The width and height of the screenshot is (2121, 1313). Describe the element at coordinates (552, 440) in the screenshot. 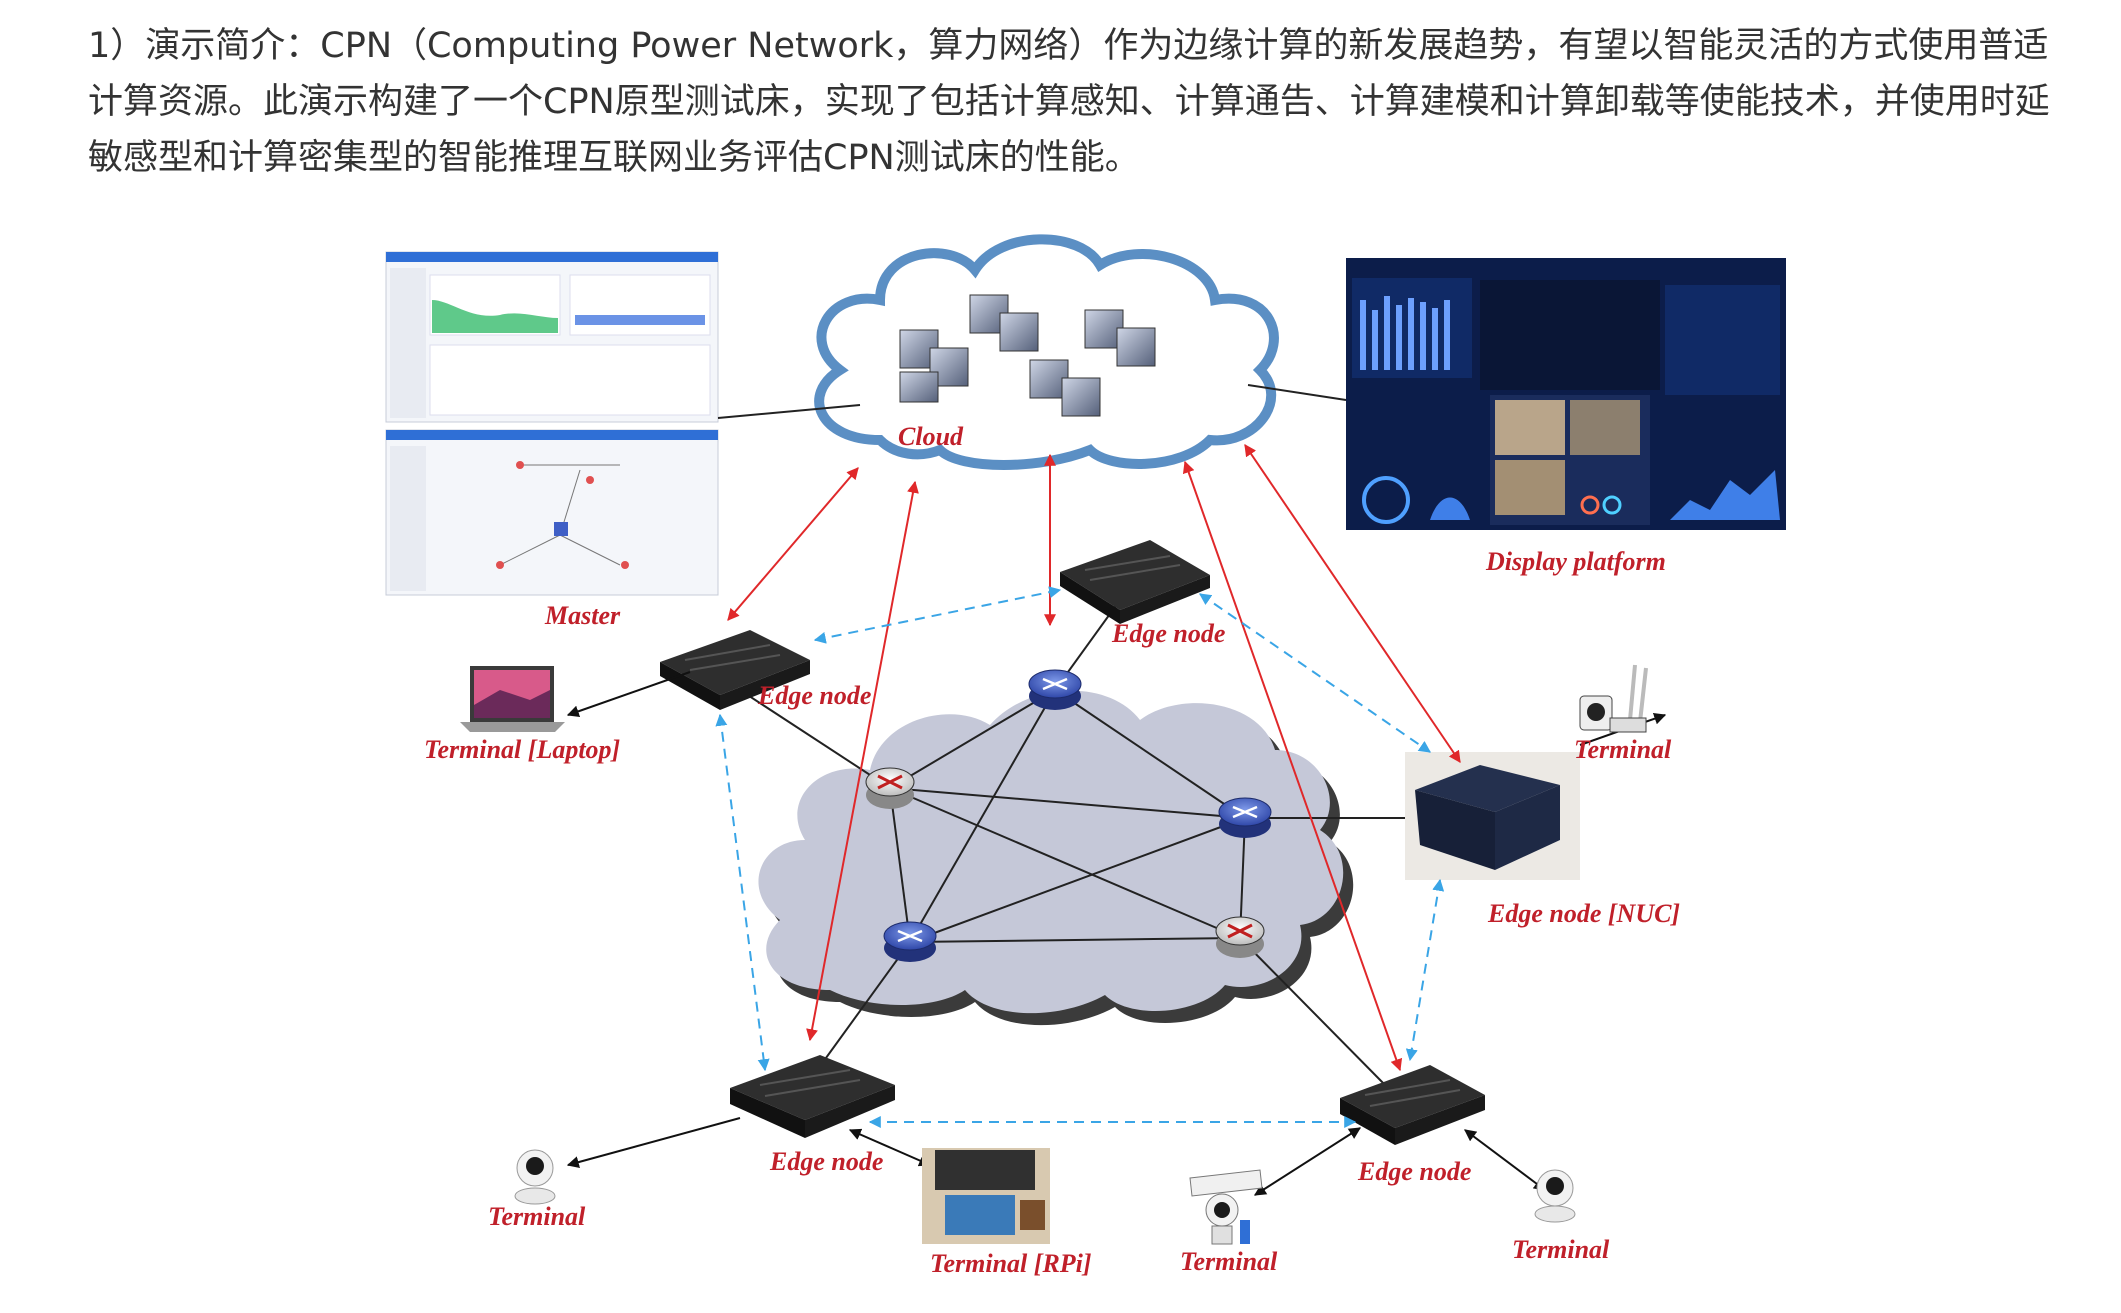

I see `master-dashboard: Master` at that location.